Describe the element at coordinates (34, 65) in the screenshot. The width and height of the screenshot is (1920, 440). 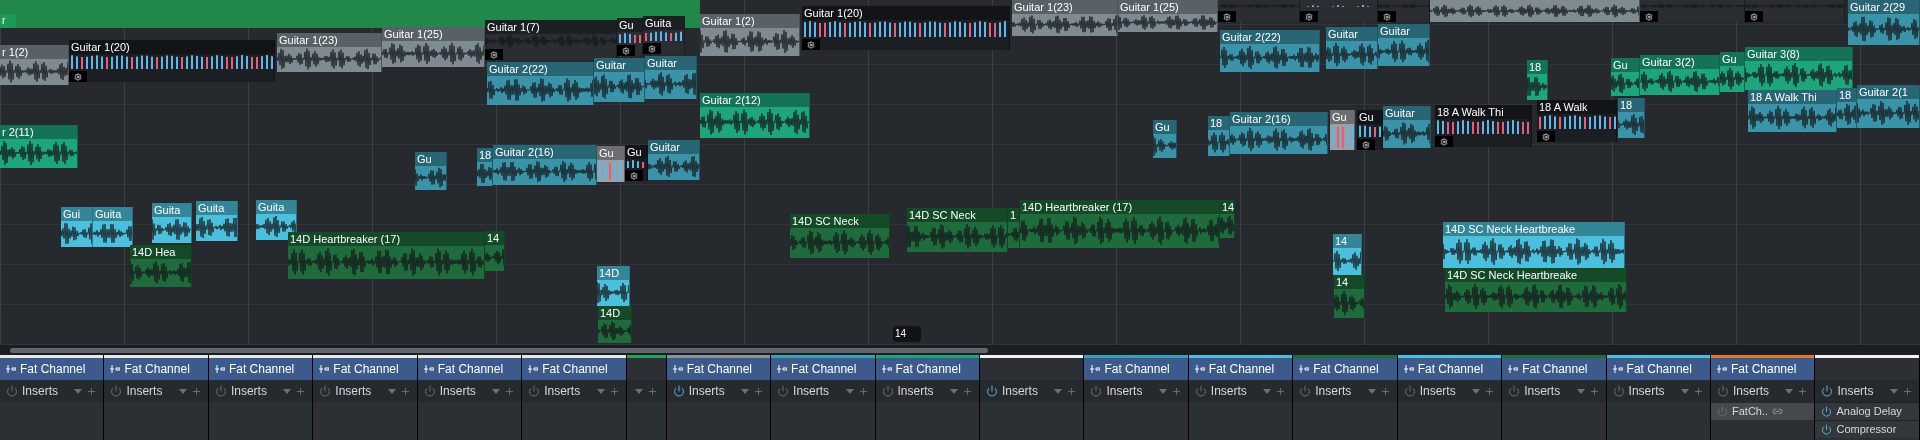
I see `audio-clip: r 1(2)` at that location.